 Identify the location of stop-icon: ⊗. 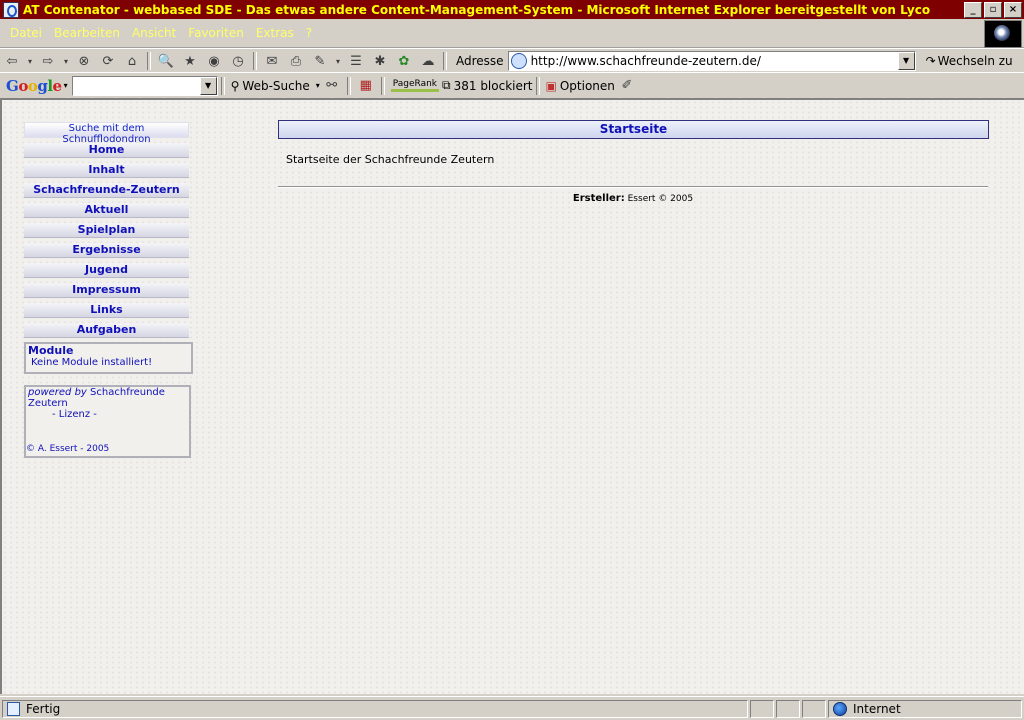
(84, 61).